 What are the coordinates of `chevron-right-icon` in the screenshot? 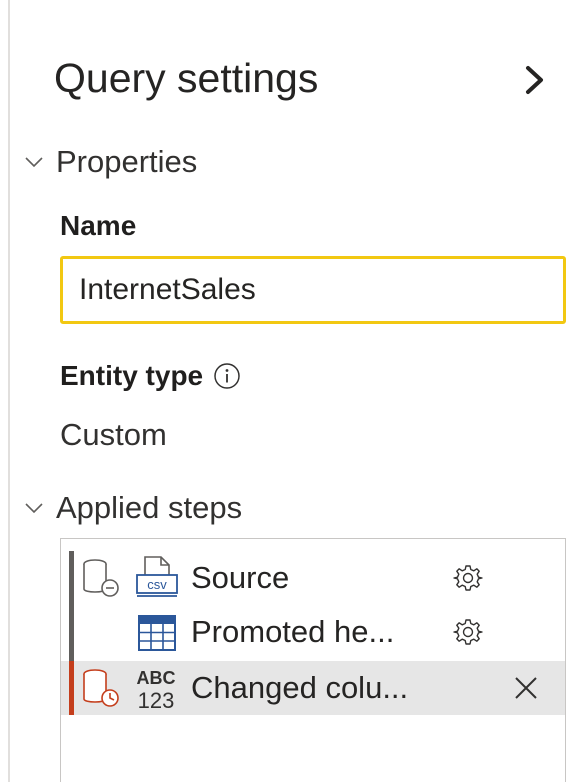 It's located at (534, 80).